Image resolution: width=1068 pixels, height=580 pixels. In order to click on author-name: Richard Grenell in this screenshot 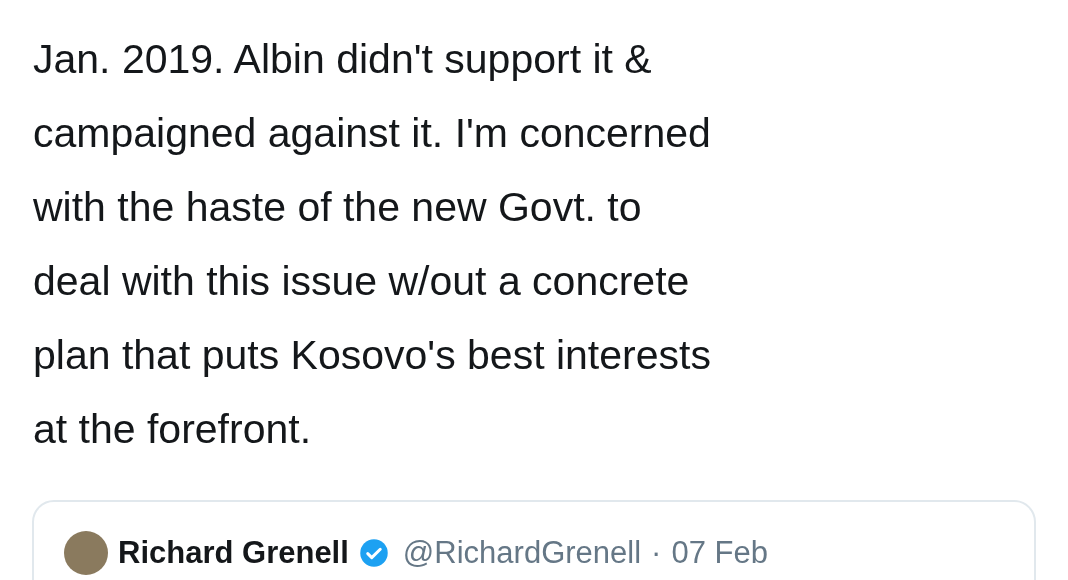, I will do `click(233, 553)`.